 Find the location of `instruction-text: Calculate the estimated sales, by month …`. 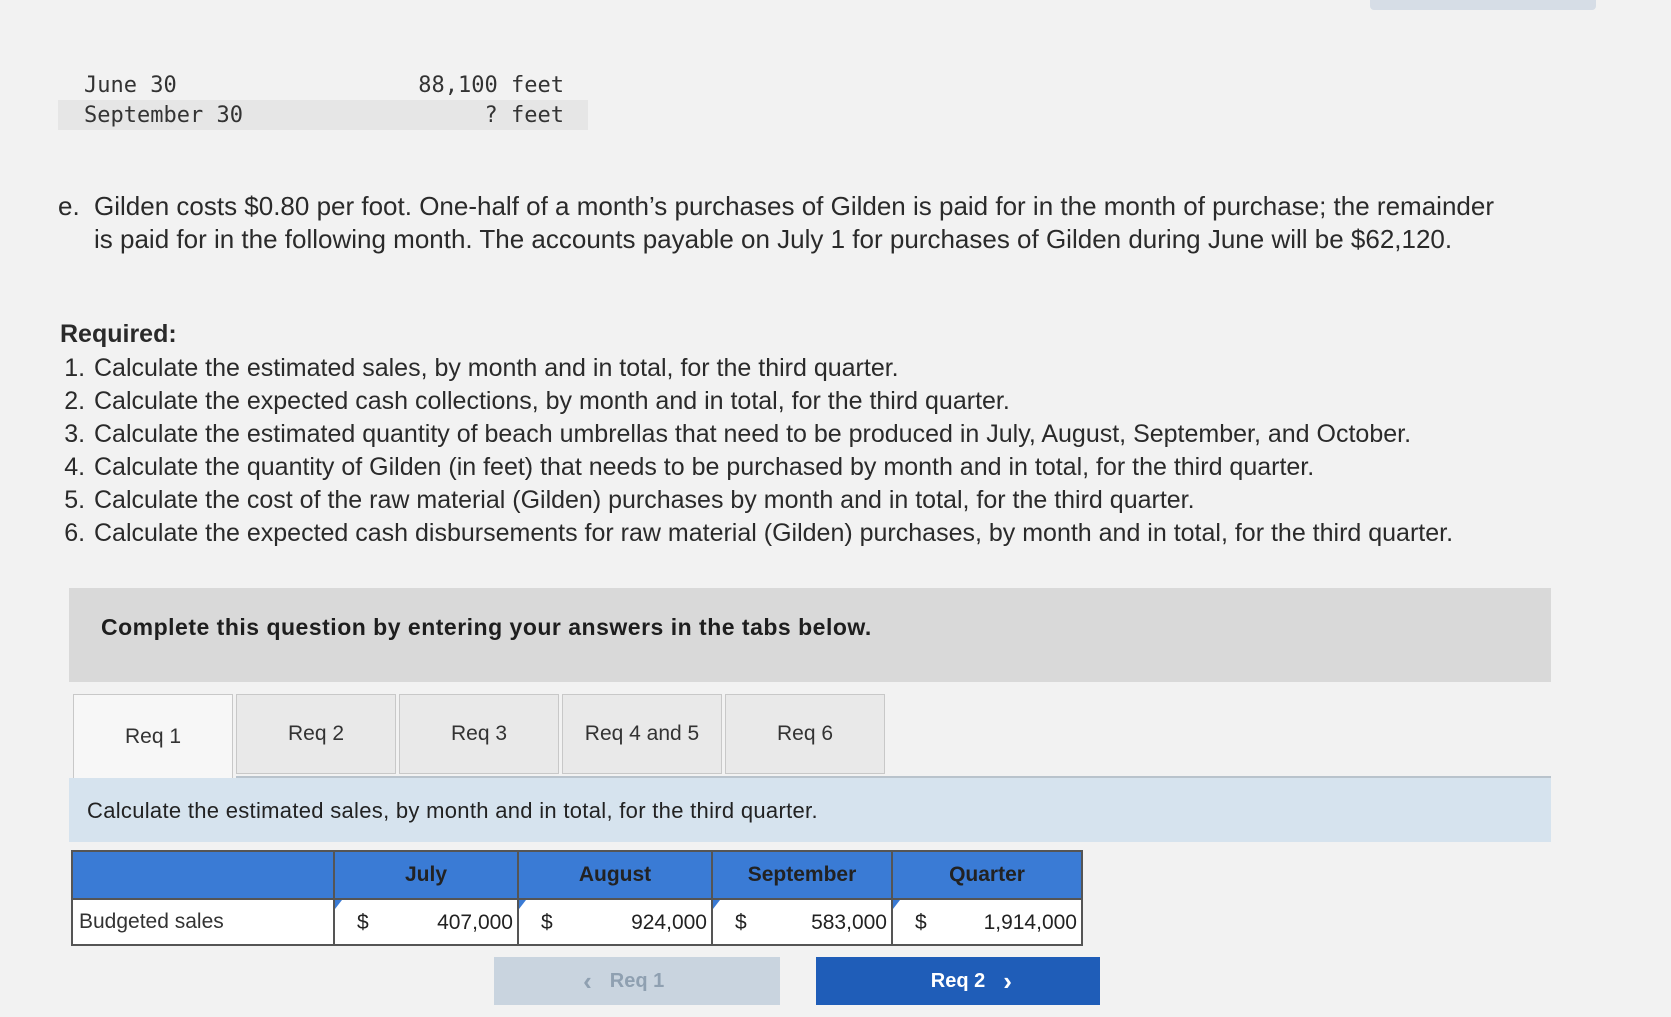

instruction-text: Calculate the estimated sales, by month … is located at coordinates (452, 810).